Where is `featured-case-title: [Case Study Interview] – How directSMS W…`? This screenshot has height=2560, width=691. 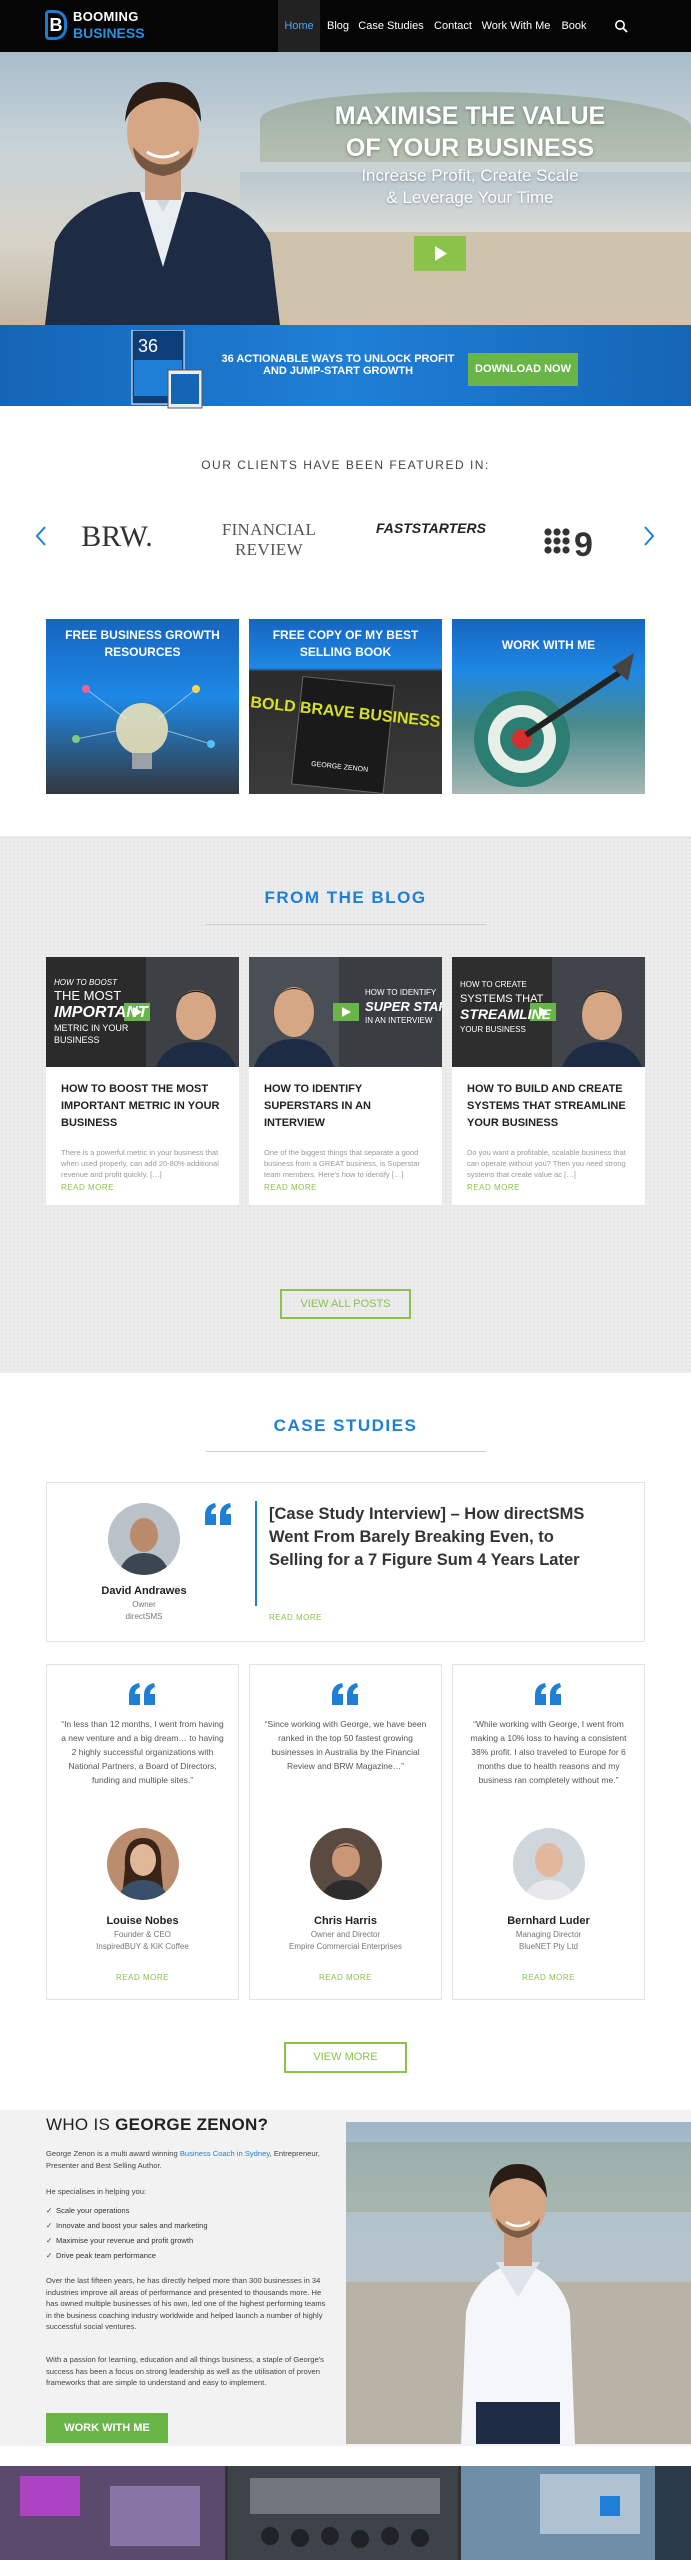 featured-case-title: [Case Study Interview] – How directSMS W… is located at coordinates (434, 1537).